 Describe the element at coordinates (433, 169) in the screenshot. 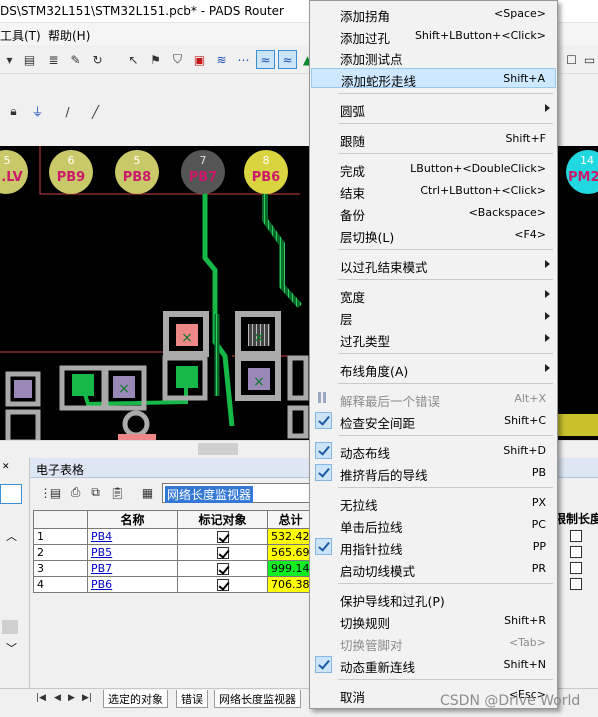

I see `menu-item-complete: 完成 LButton+<DoubleClick>` at that location.